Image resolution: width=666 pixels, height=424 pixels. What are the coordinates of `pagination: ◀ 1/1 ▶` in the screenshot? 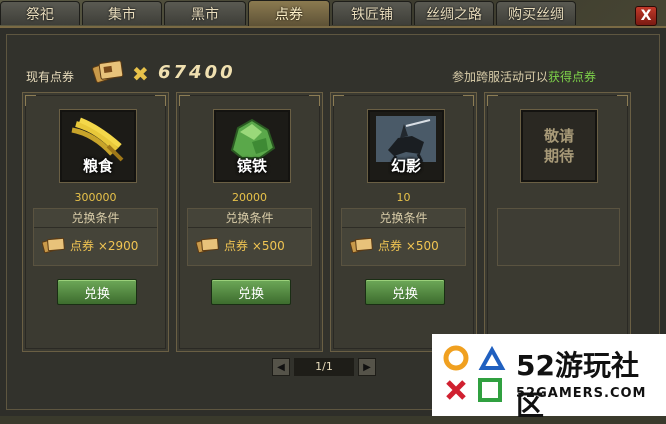 It's located at (324, 367).